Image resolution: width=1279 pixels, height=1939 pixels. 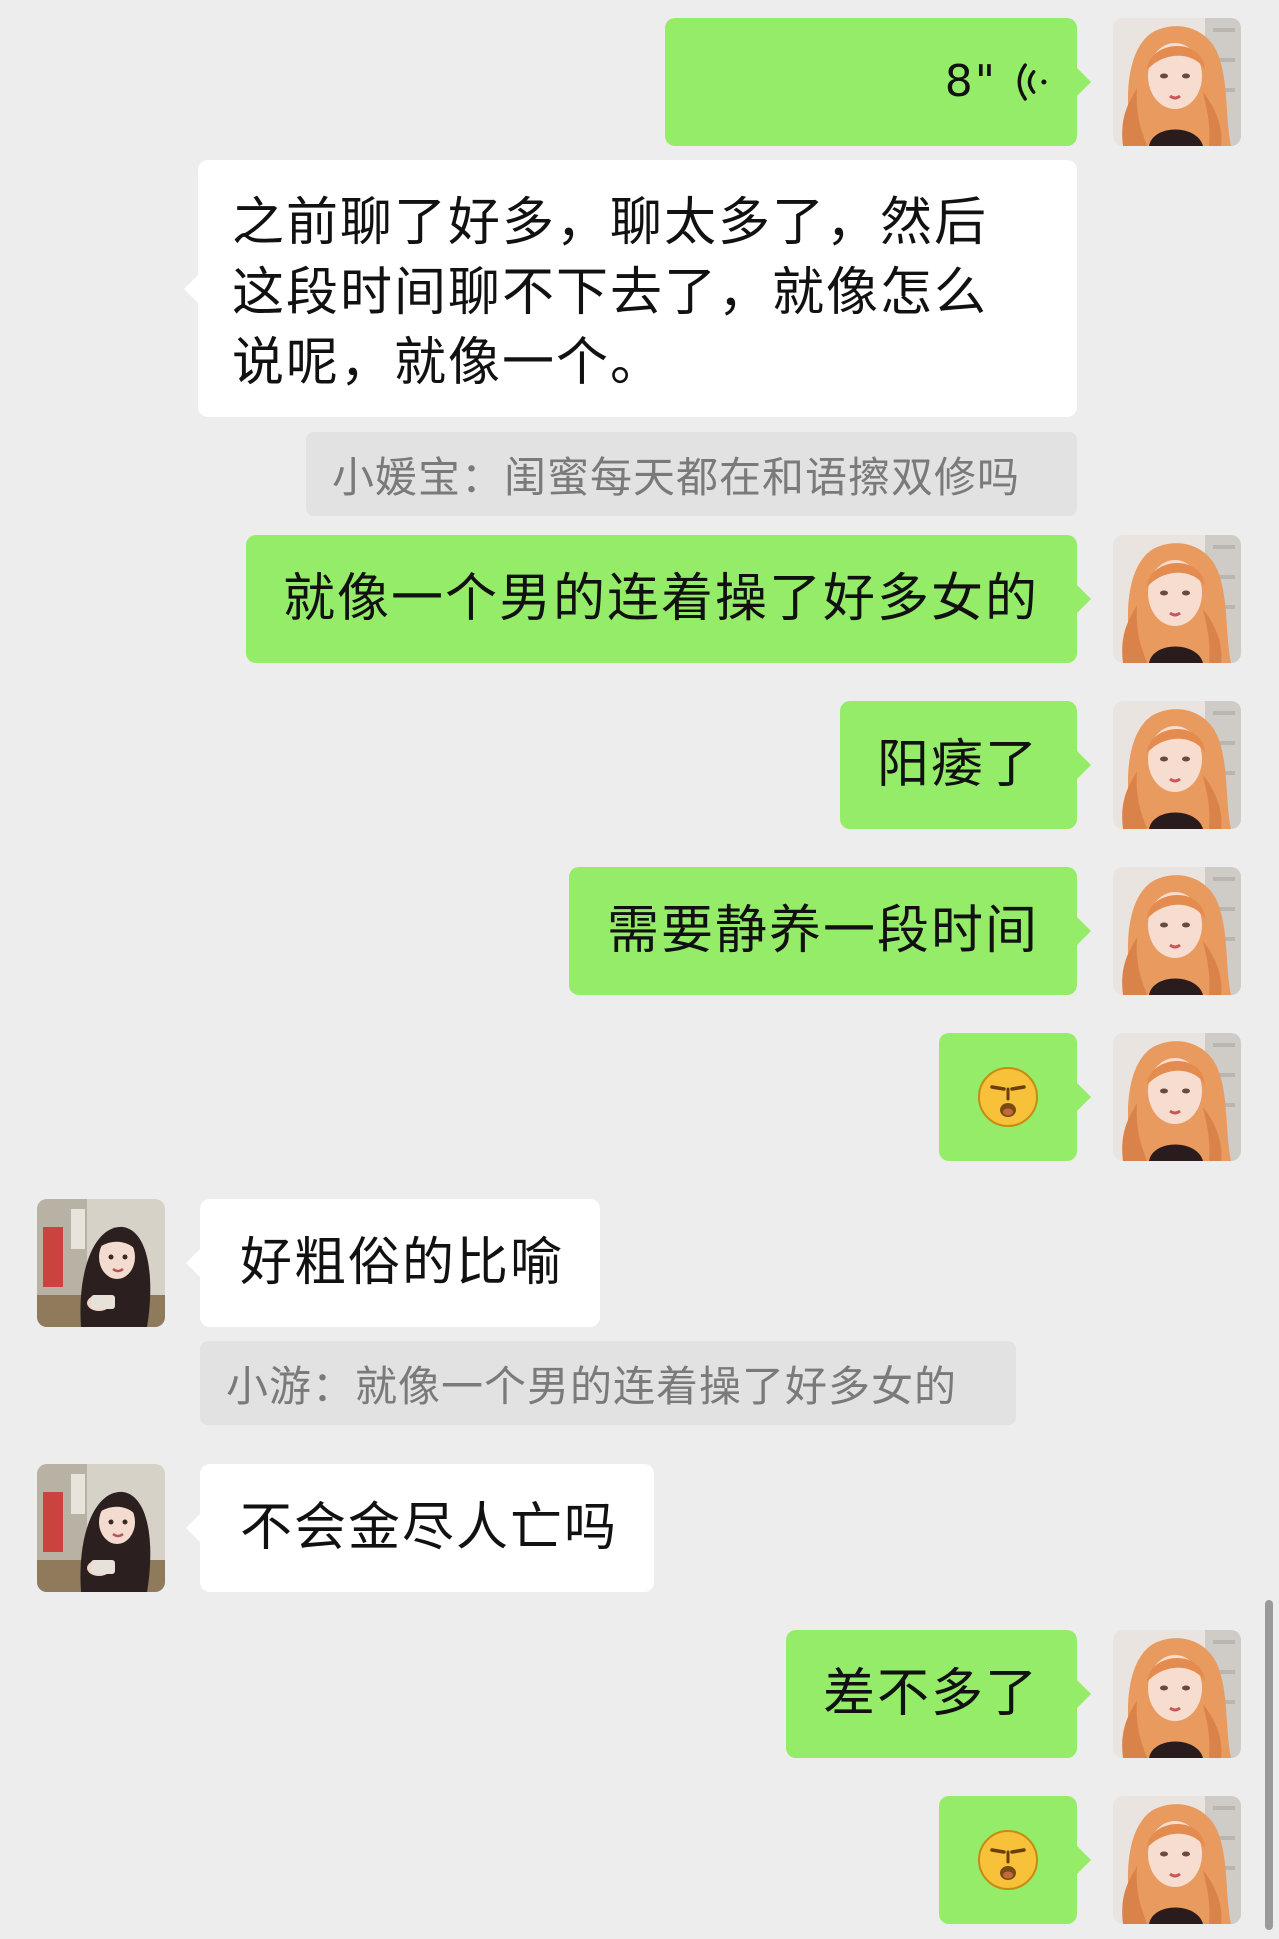 I want to click on message-bubble: 阳痿了, so click(x=965, y=765).